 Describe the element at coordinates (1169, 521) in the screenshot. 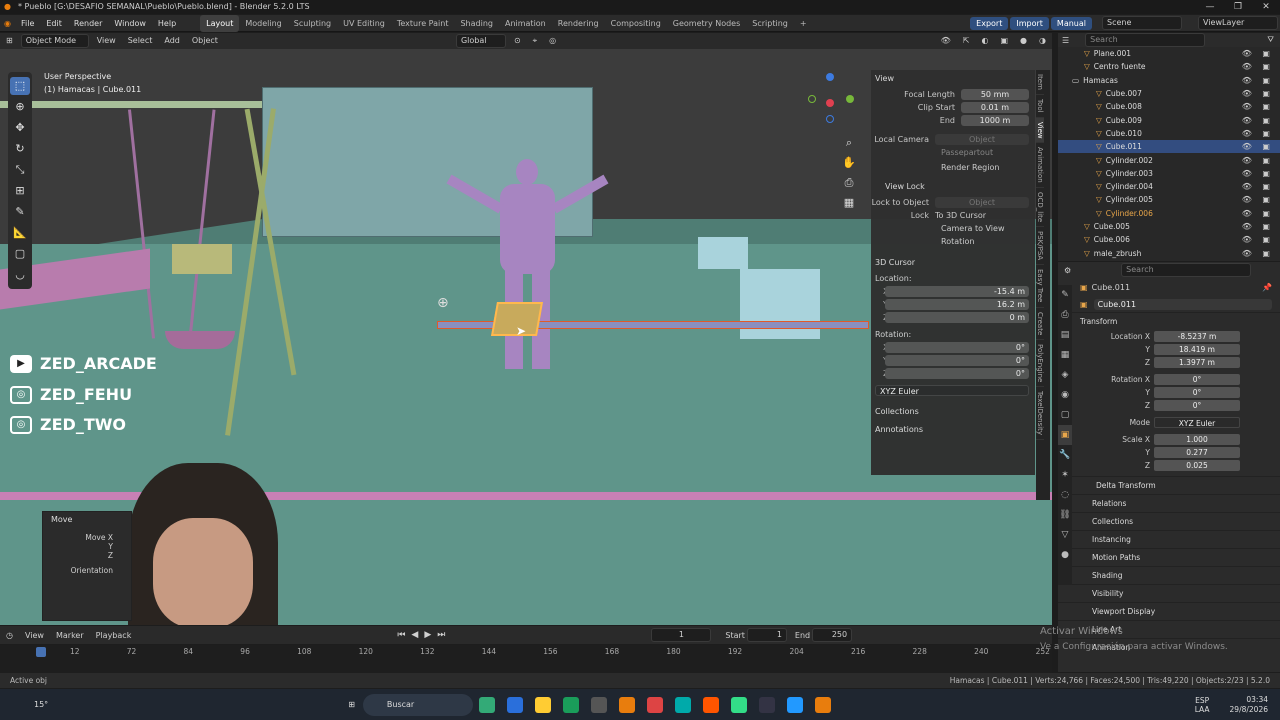

I see `collections-panel-header: Collections` at that location.